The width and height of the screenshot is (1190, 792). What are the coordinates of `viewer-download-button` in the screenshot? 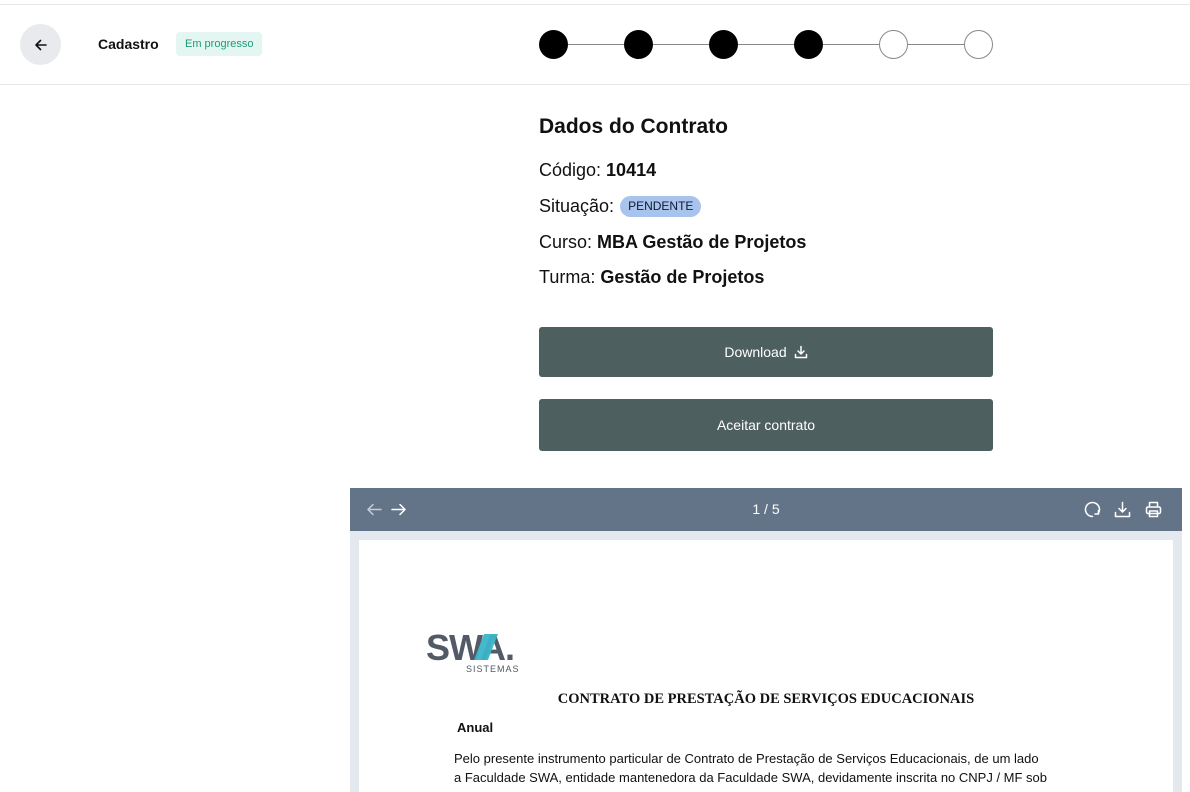 It's located at (1122, 509).